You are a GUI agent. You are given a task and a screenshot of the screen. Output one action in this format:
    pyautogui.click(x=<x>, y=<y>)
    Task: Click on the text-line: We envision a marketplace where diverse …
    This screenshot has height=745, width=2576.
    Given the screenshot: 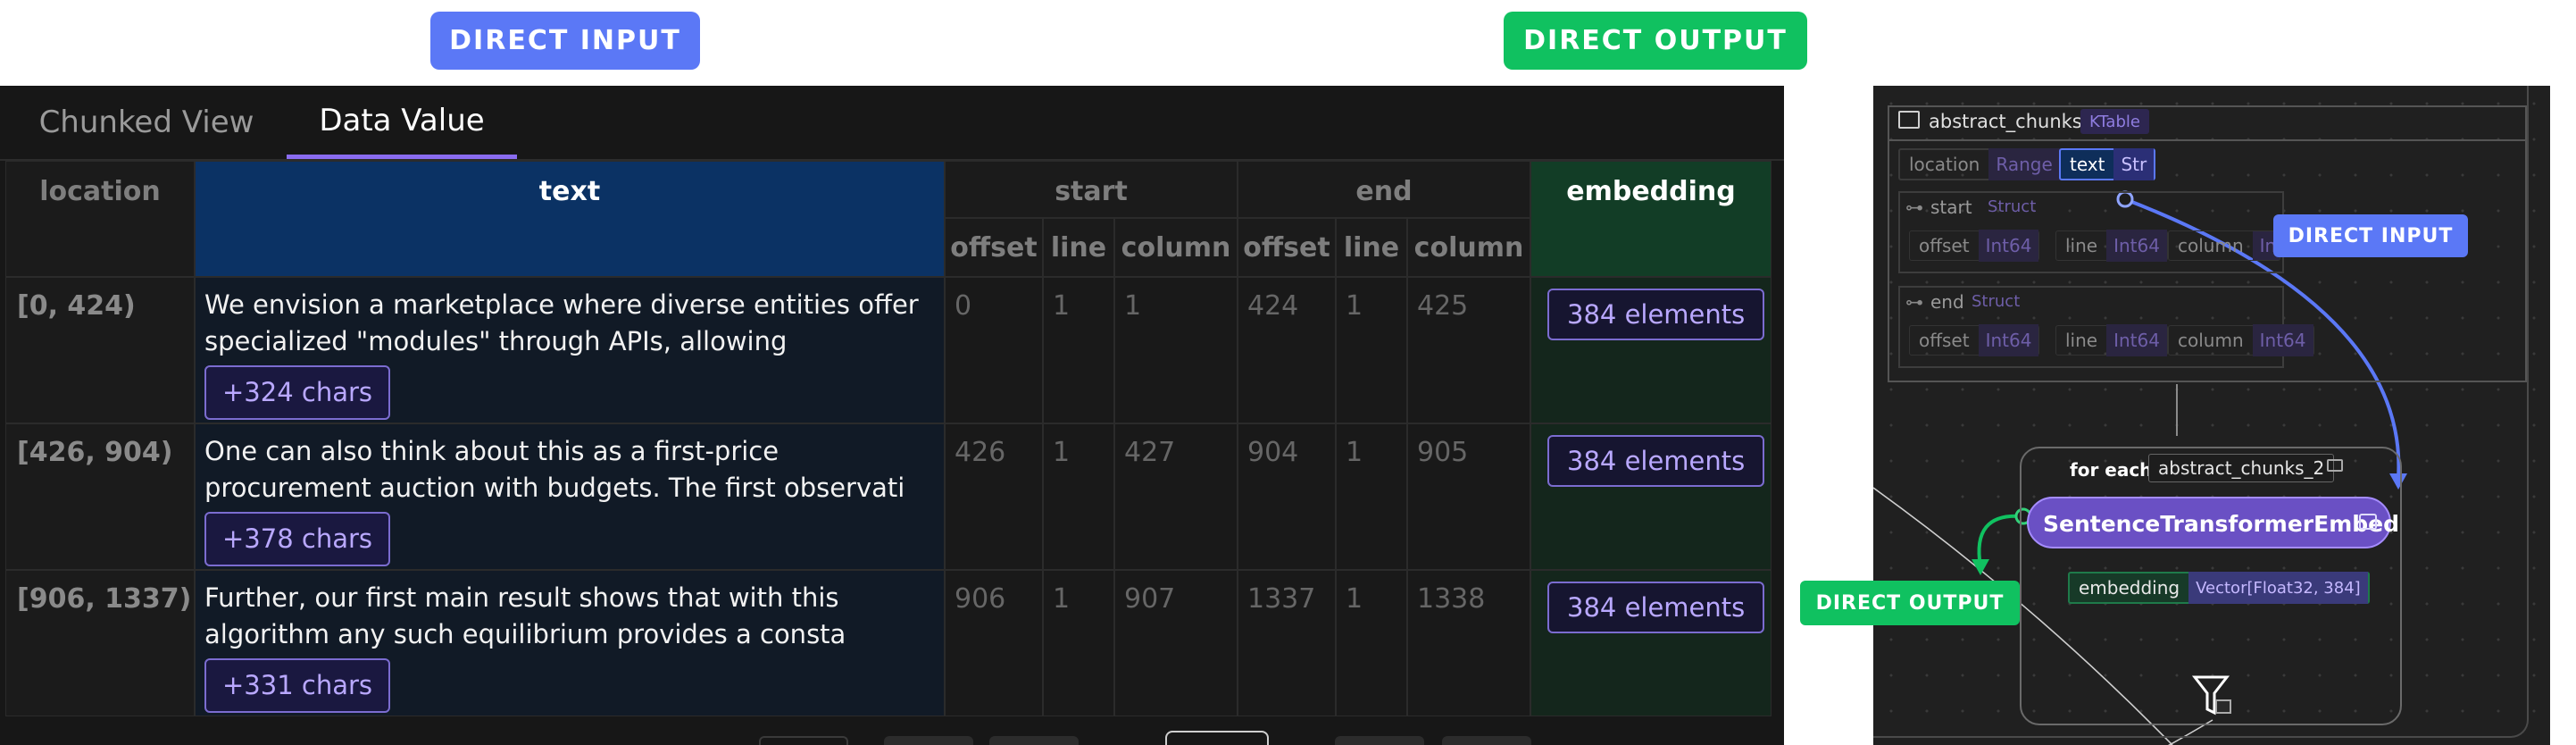 What is the action you would take?
    pyautogui.click(x=561, y=304)
    